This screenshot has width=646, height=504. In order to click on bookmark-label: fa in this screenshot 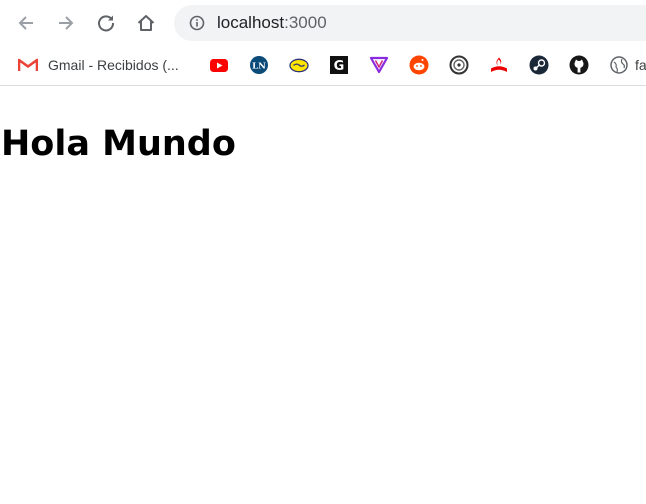, I will do `click(640, 65)`.